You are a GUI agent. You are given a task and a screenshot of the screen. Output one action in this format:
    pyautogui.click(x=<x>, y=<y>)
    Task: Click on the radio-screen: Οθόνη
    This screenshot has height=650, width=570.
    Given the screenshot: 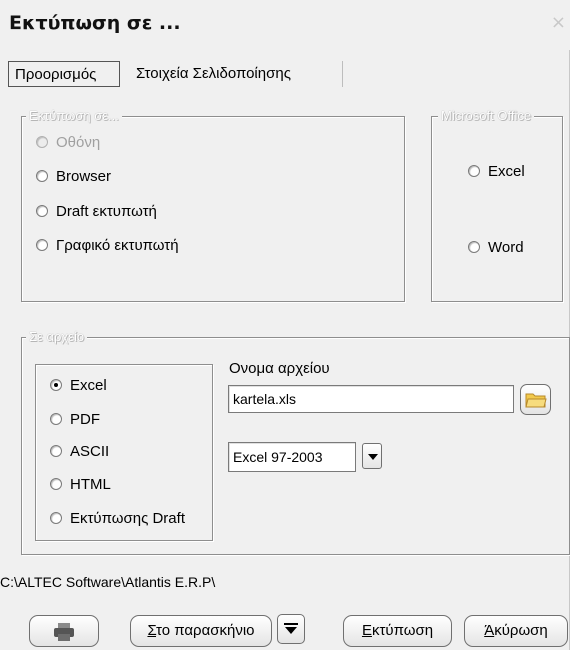 What is the action you would take?
    pyautogui.click(x=68, y=143)
    